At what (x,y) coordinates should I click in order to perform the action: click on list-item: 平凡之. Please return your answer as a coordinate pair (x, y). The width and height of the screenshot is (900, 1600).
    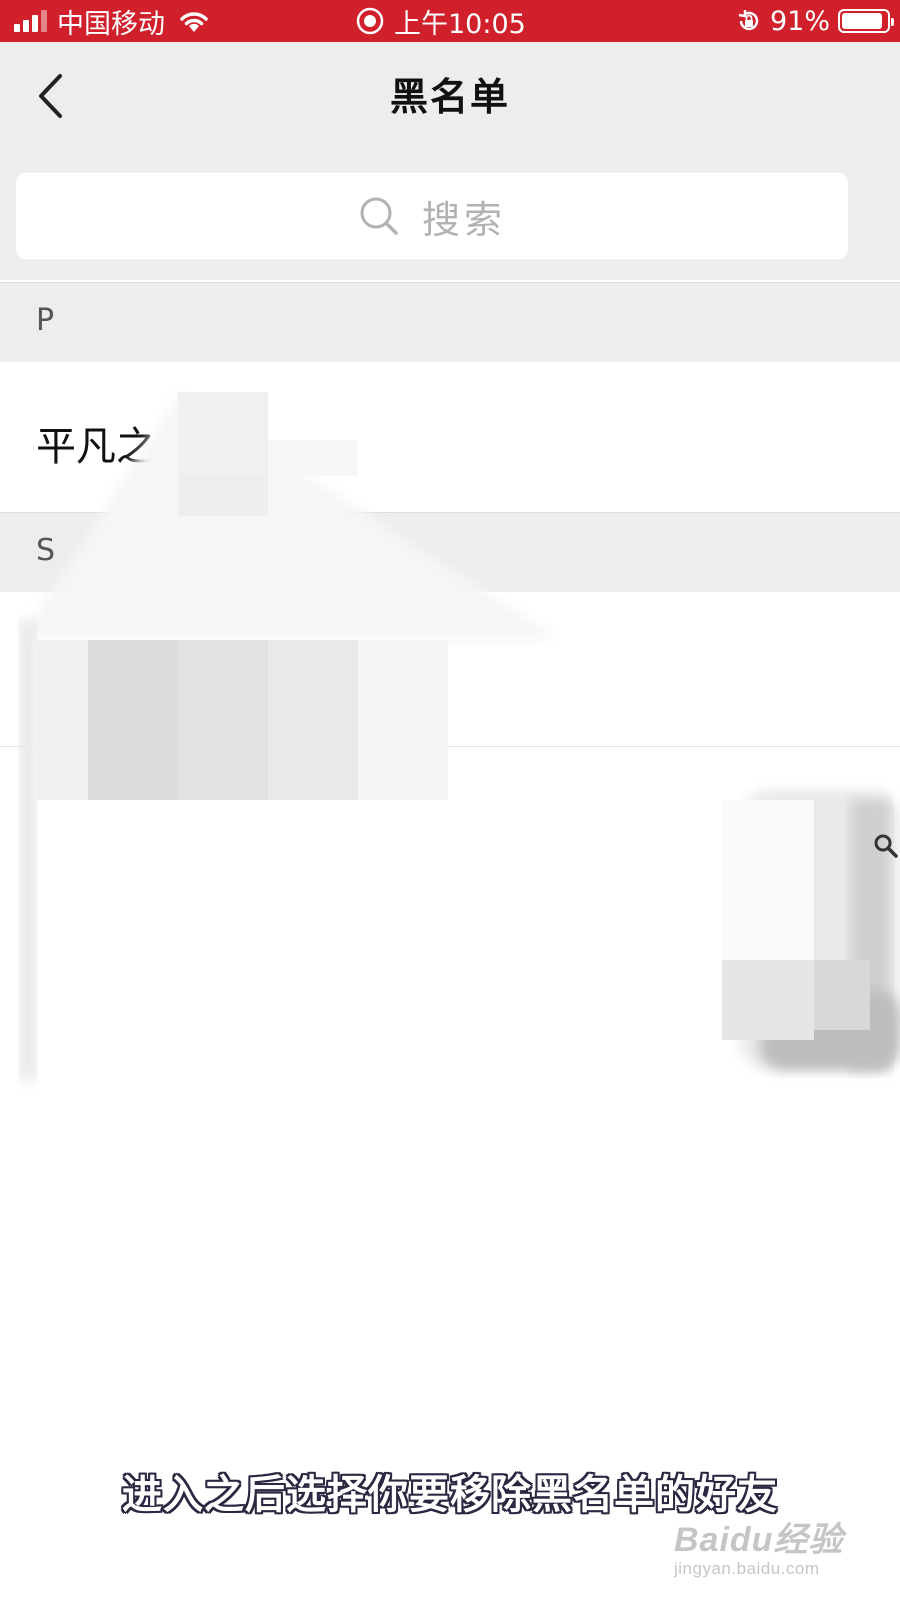
    Looking at the image, I should click on (450, 437).